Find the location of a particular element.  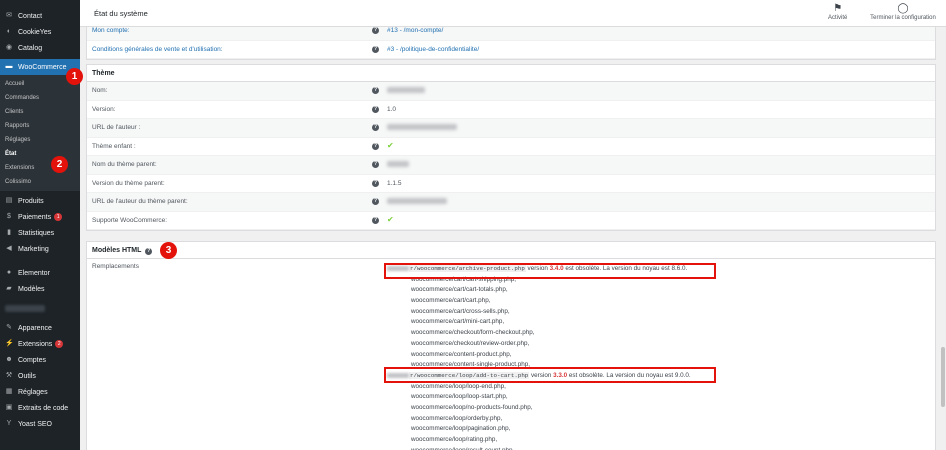

activity-label: Activité is located at coordinates (838, 18).